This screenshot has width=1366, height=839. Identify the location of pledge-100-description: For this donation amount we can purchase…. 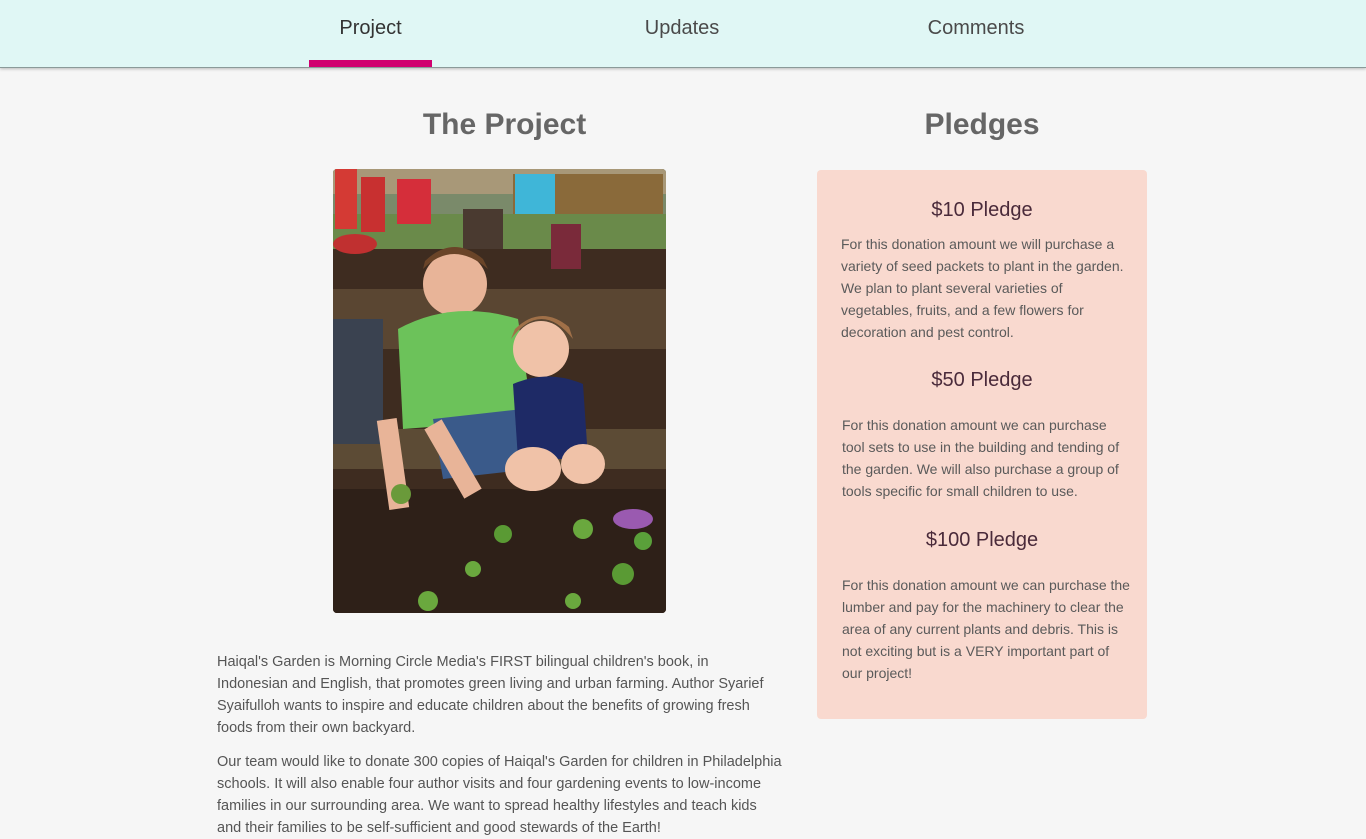
(986, 629).